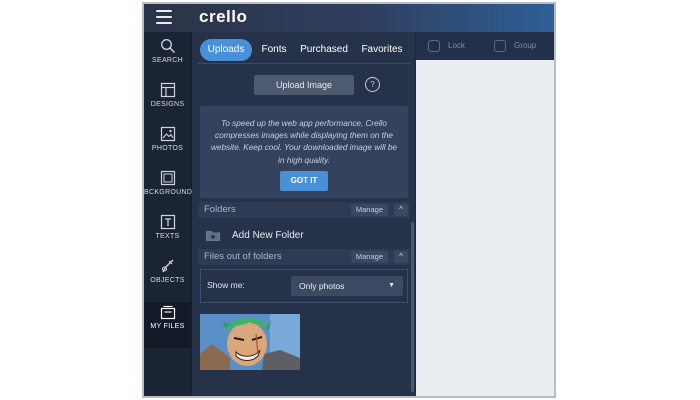 This screenshot has height=400, width=700. I want to click on lock-label: Lock, so click(456, 45).